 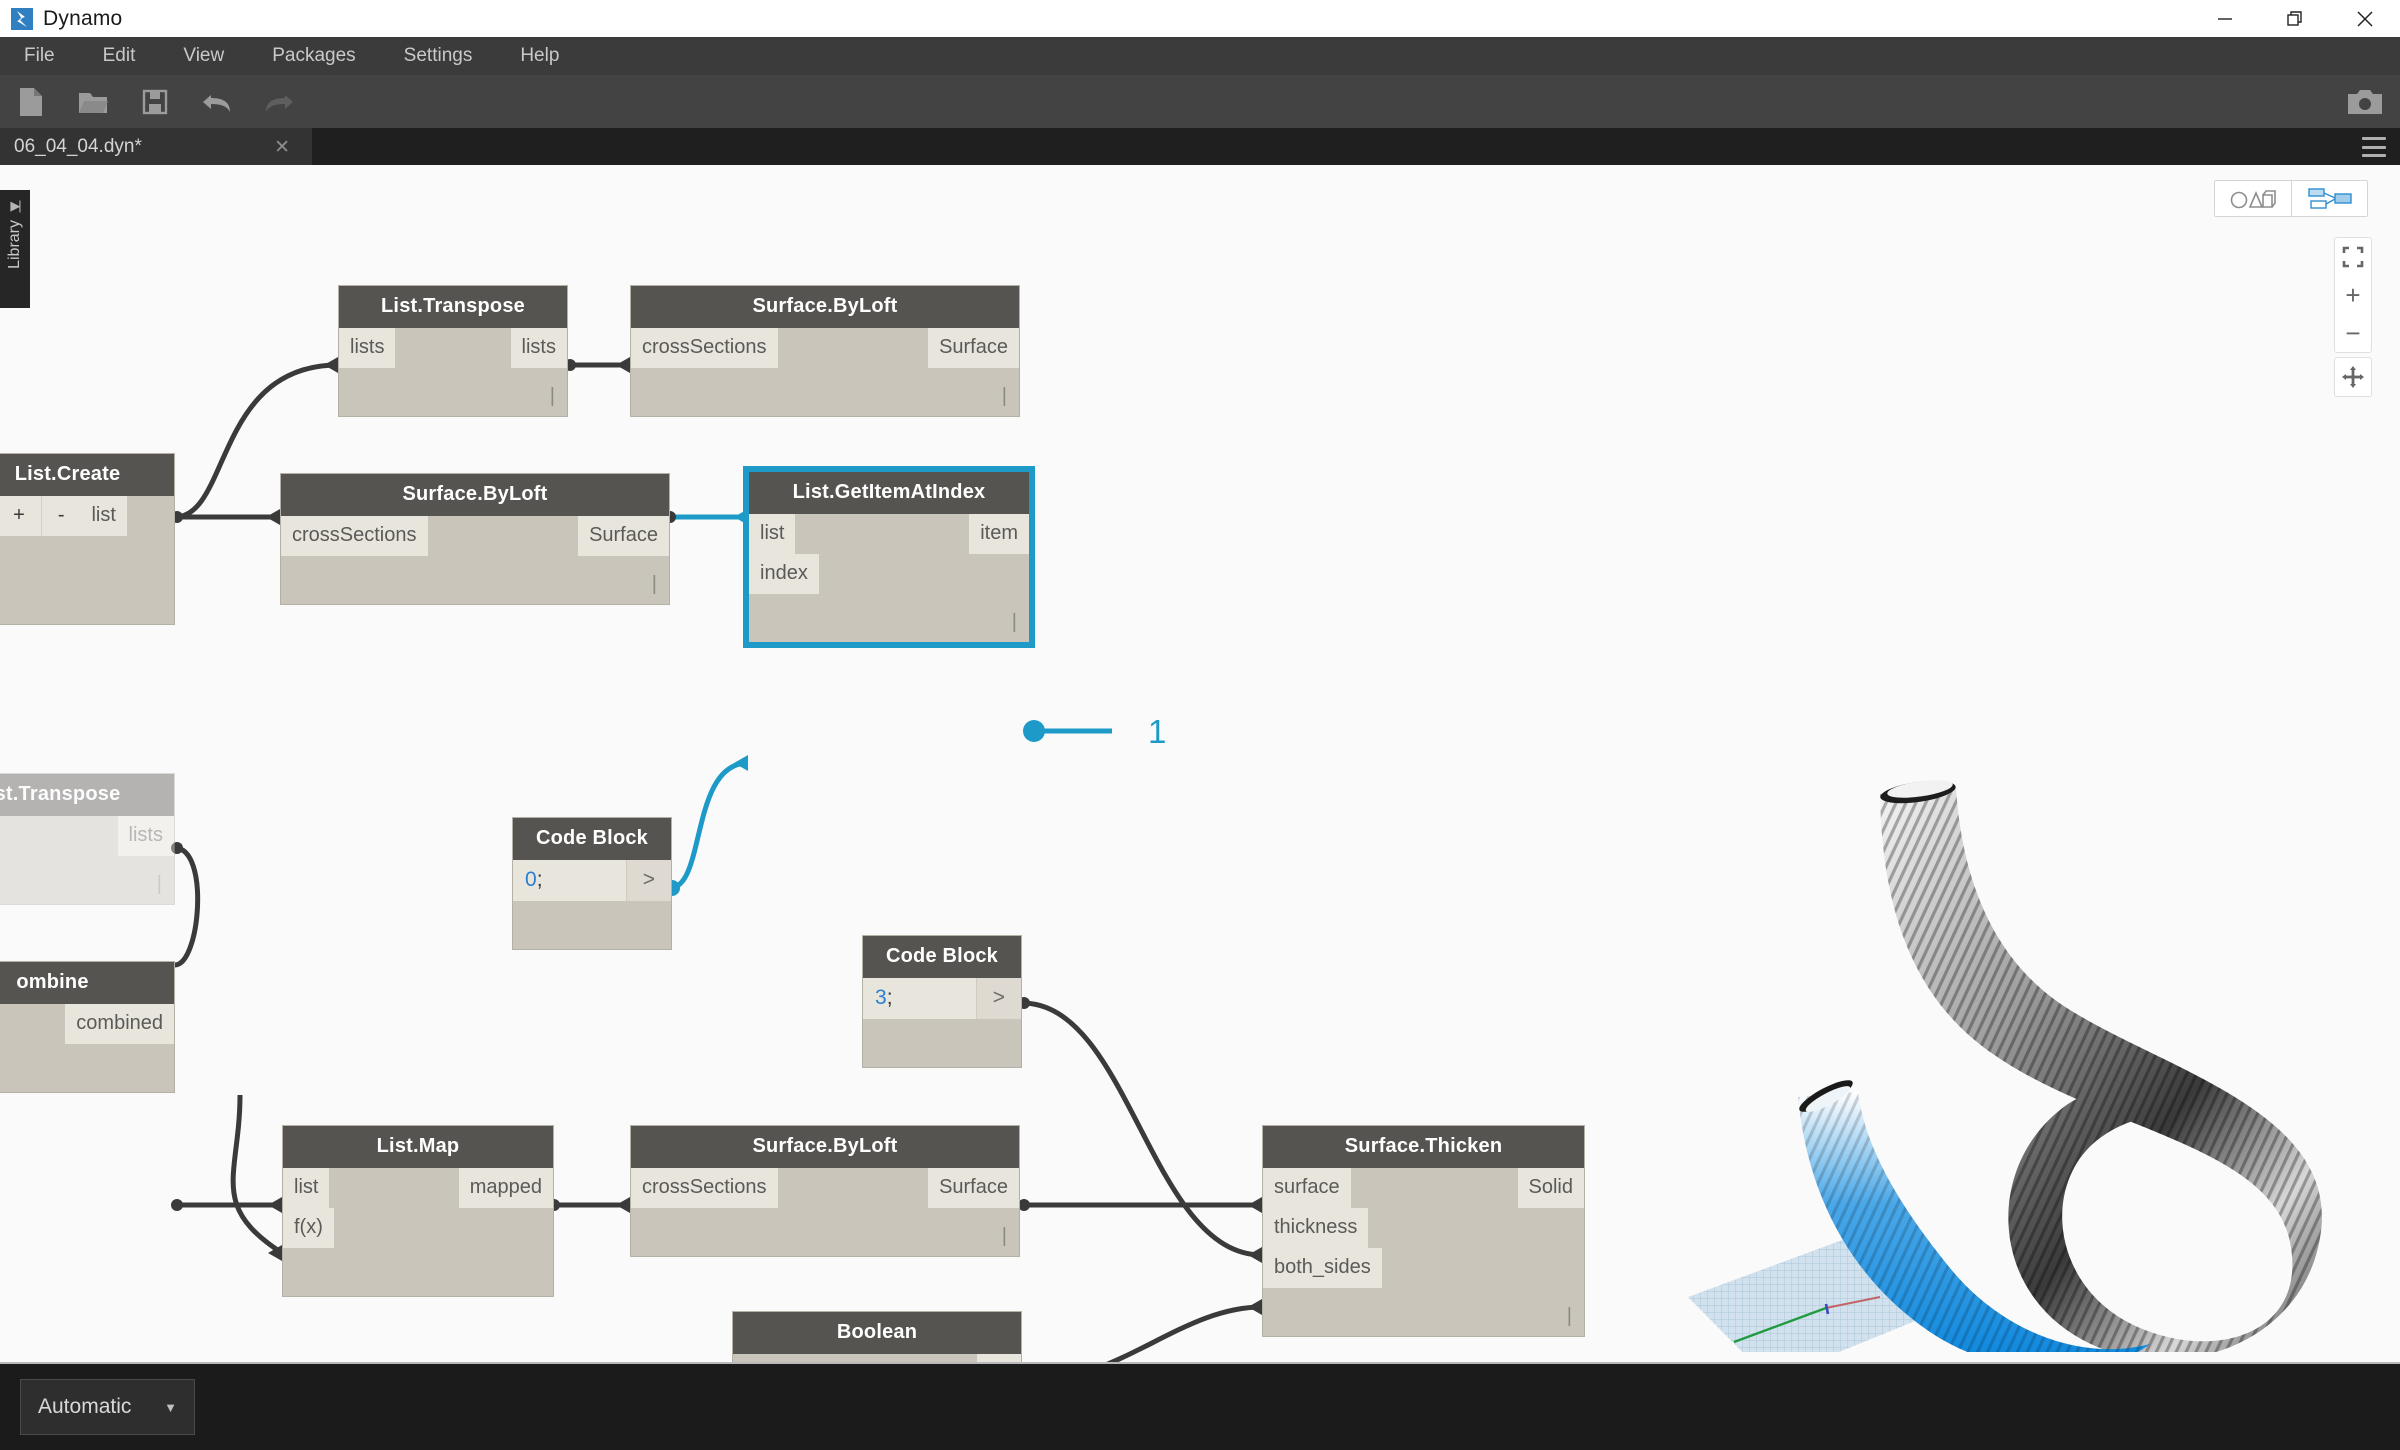 I want to click on node-list-transpose-top: List.Transpose lists lists |, so click(x=453, y=351).